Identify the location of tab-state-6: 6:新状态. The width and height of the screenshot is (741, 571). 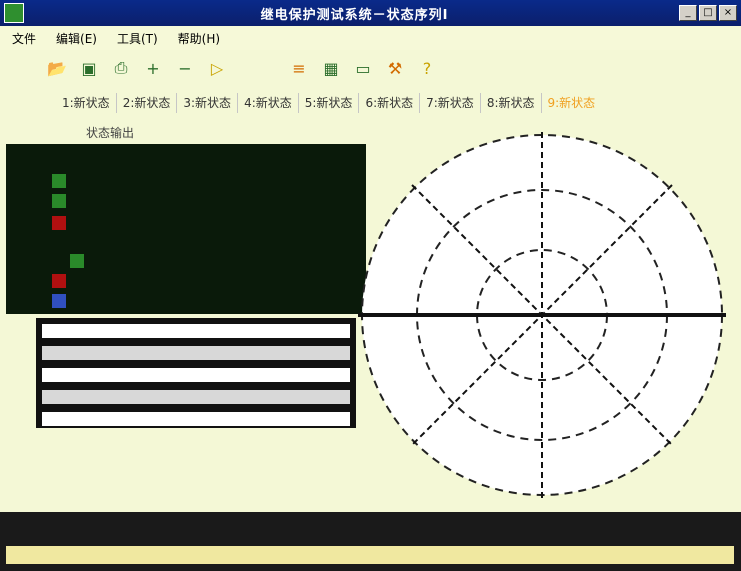
(390, 103).